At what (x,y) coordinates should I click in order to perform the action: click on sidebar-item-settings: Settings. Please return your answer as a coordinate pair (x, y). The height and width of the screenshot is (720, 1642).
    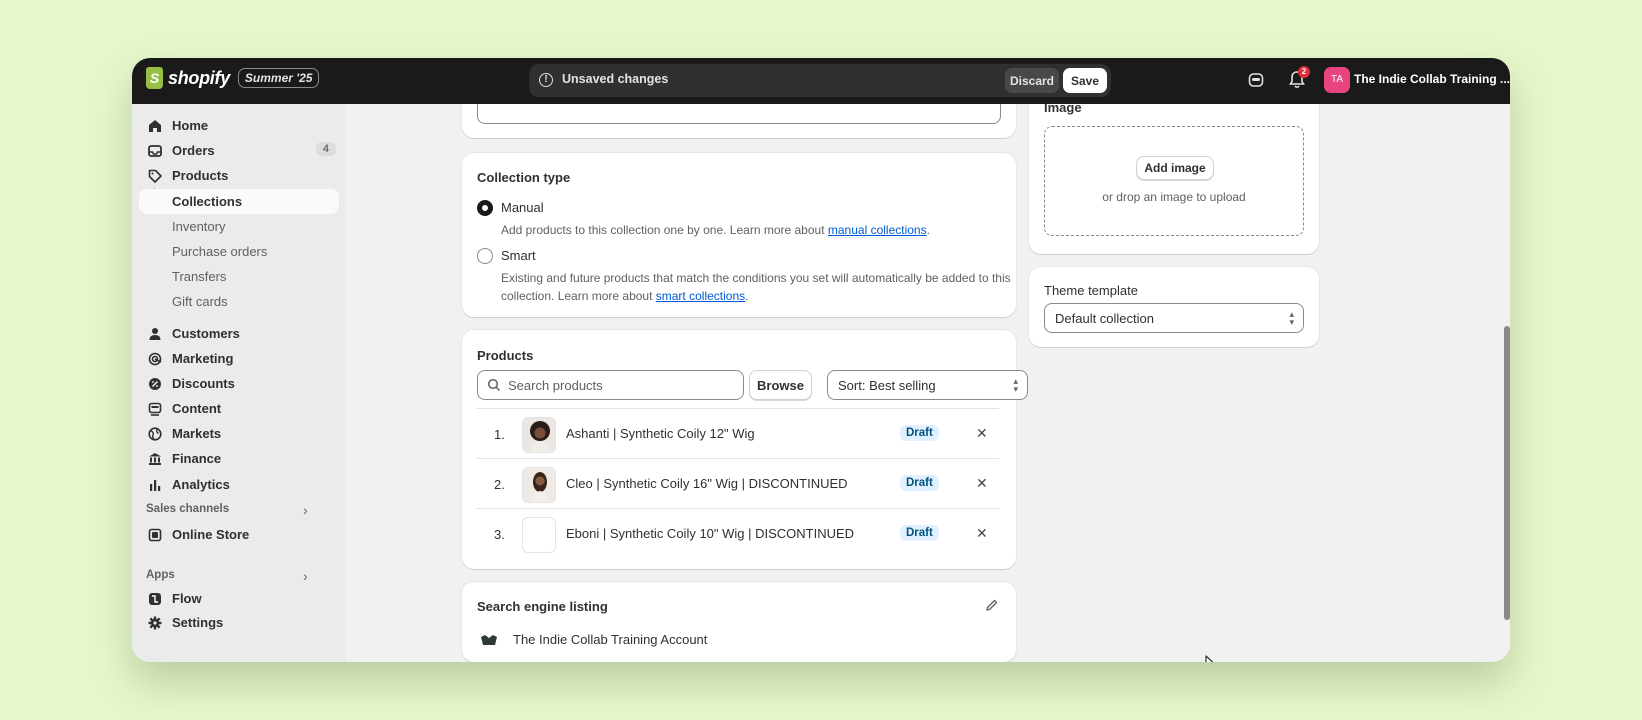
    Looking at the image, I should click on (239, 622).